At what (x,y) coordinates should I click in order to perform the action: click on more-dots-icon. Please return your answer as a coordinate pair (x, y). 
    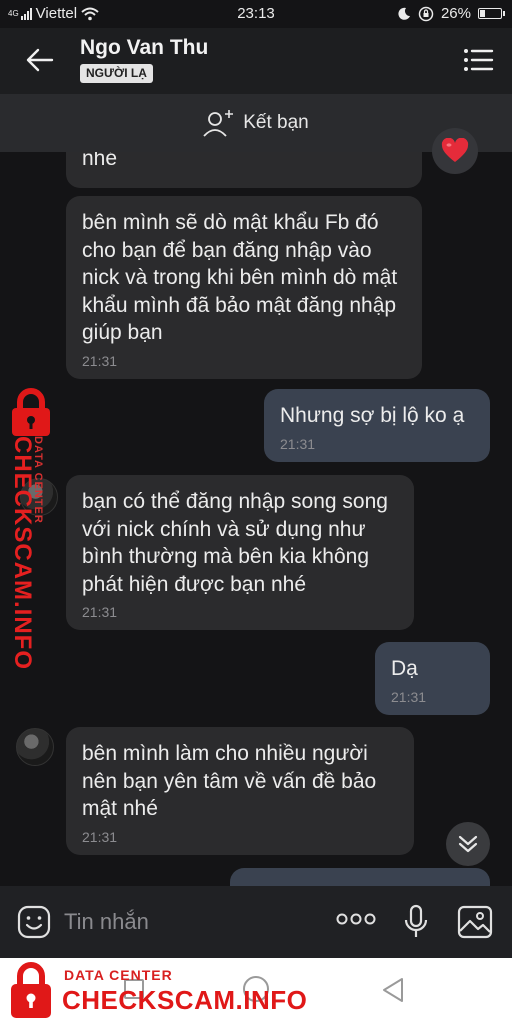
    Looking at the image, I should click on (356, 919).